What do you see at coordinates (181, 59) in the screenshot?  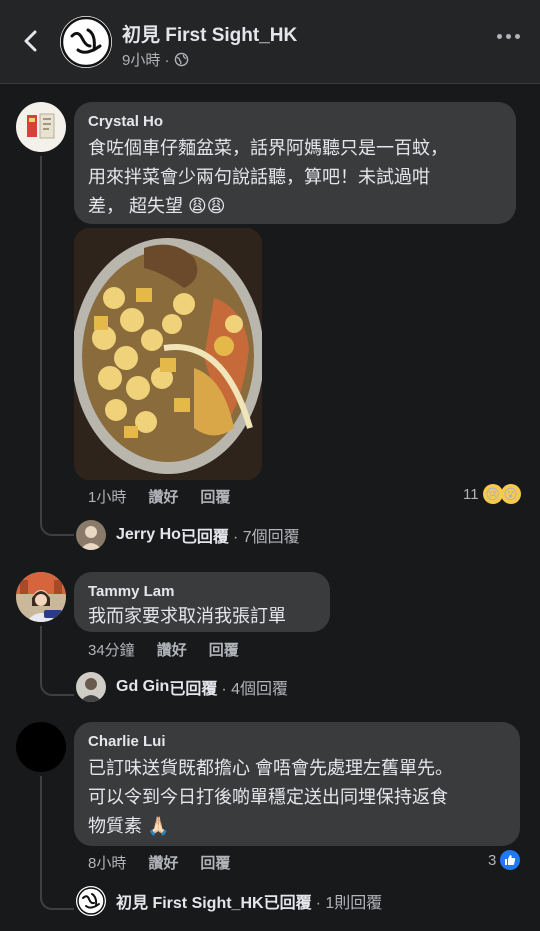 I see `globe-icon` at bounding box center [181, 59].